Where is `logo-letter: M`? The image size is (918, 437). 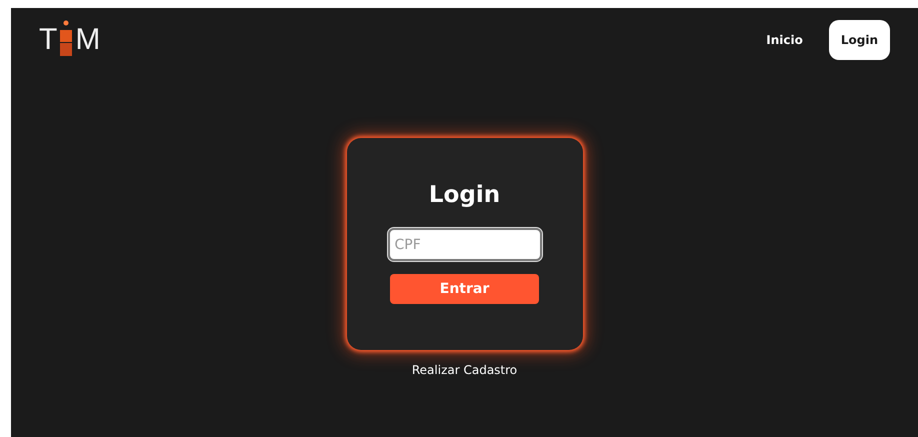
logo-letter: M is located at coordinates (87, 40).